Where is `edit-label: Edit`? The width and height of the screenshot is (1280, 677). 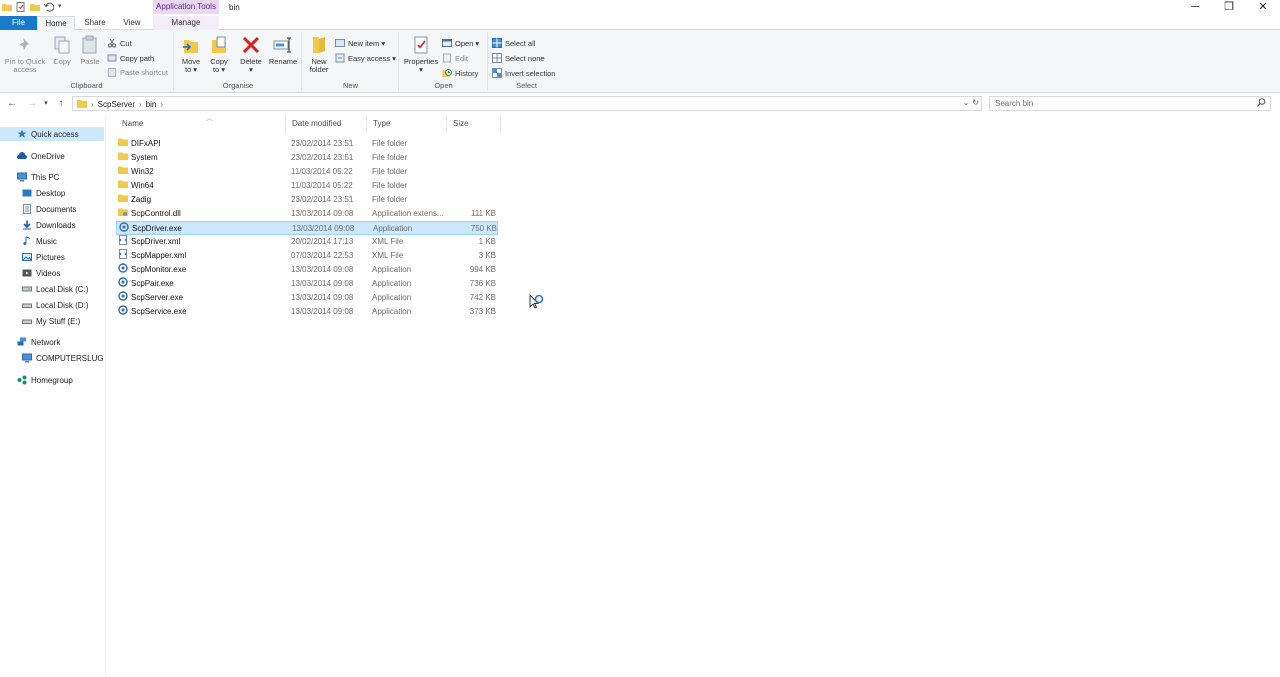 edit-label: Edit is located at coordinates (461, 58).